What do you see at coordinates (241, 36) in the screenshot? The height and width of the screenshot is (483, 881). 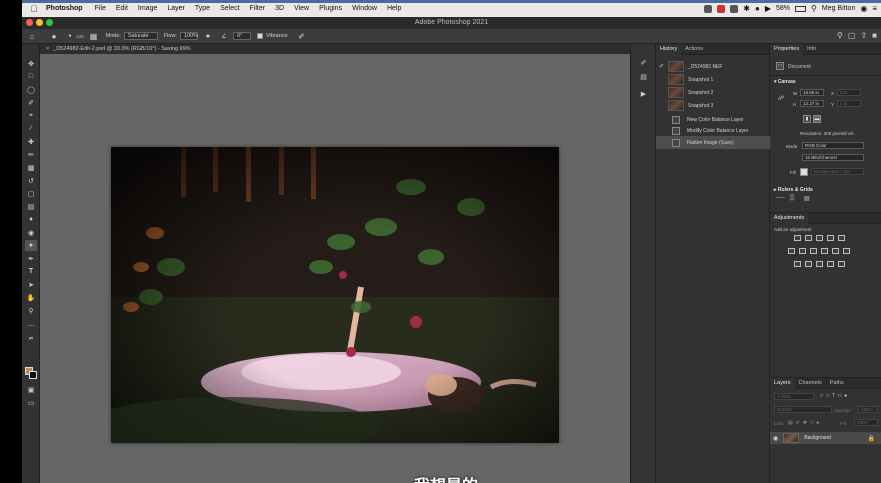 I see `angle-input: 0°` at bounding box center [241, 36].